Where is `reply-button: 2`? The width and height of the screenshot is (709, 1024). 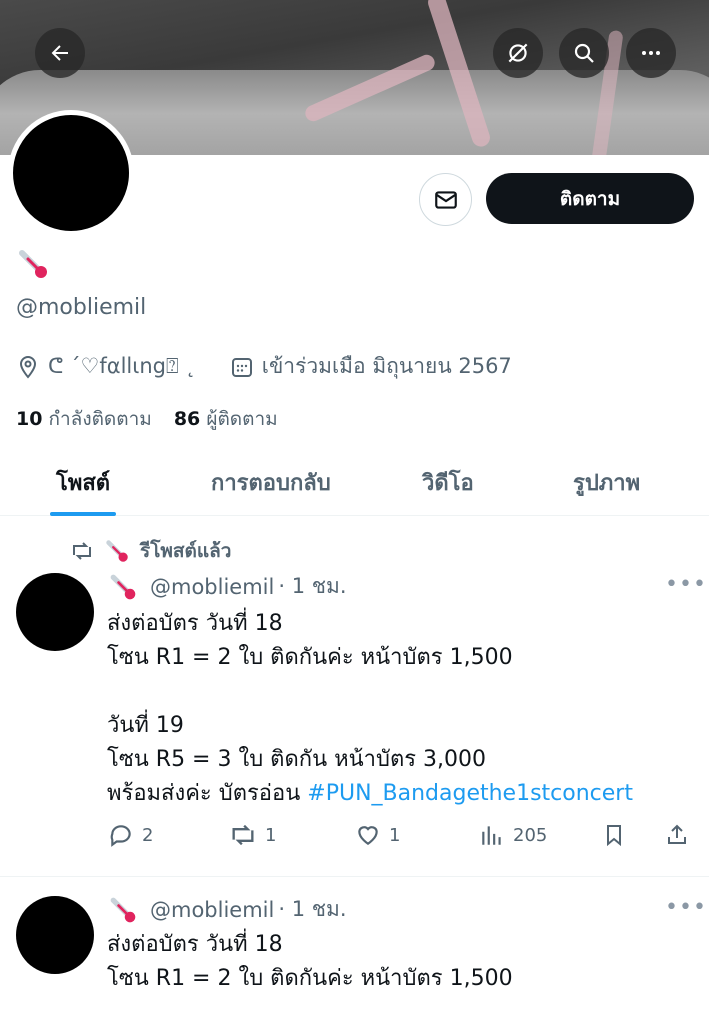 reply-button: 2 is located at coordinates (130, 835).